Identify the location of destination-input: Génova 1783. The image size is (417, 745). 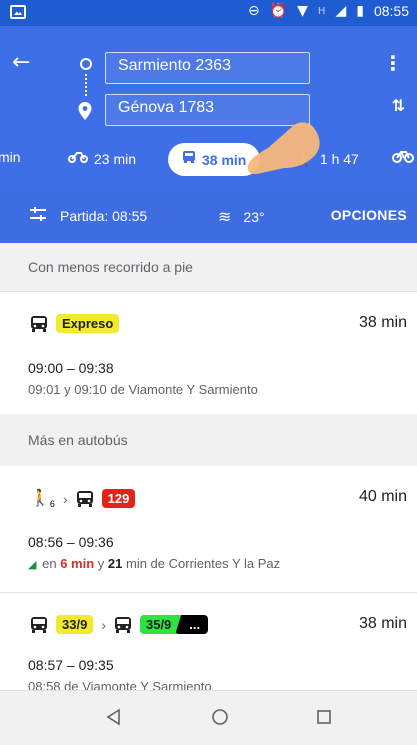
(207, 110).